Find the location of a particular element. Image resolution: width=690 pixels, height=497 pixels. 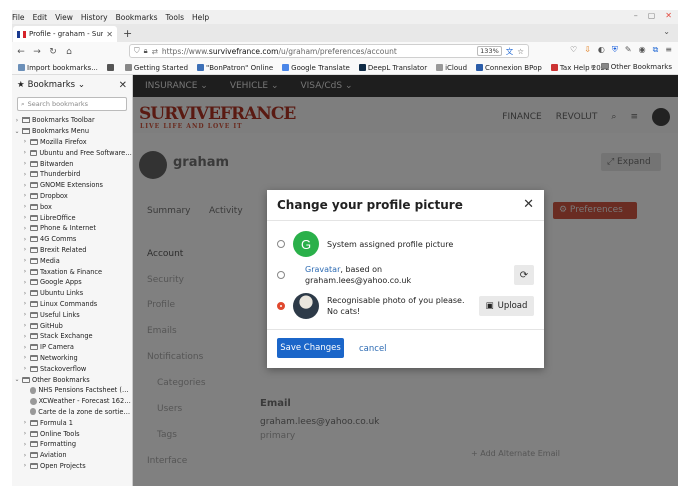

permissions-icon: ⇄ is located at coordinates (155, 51).